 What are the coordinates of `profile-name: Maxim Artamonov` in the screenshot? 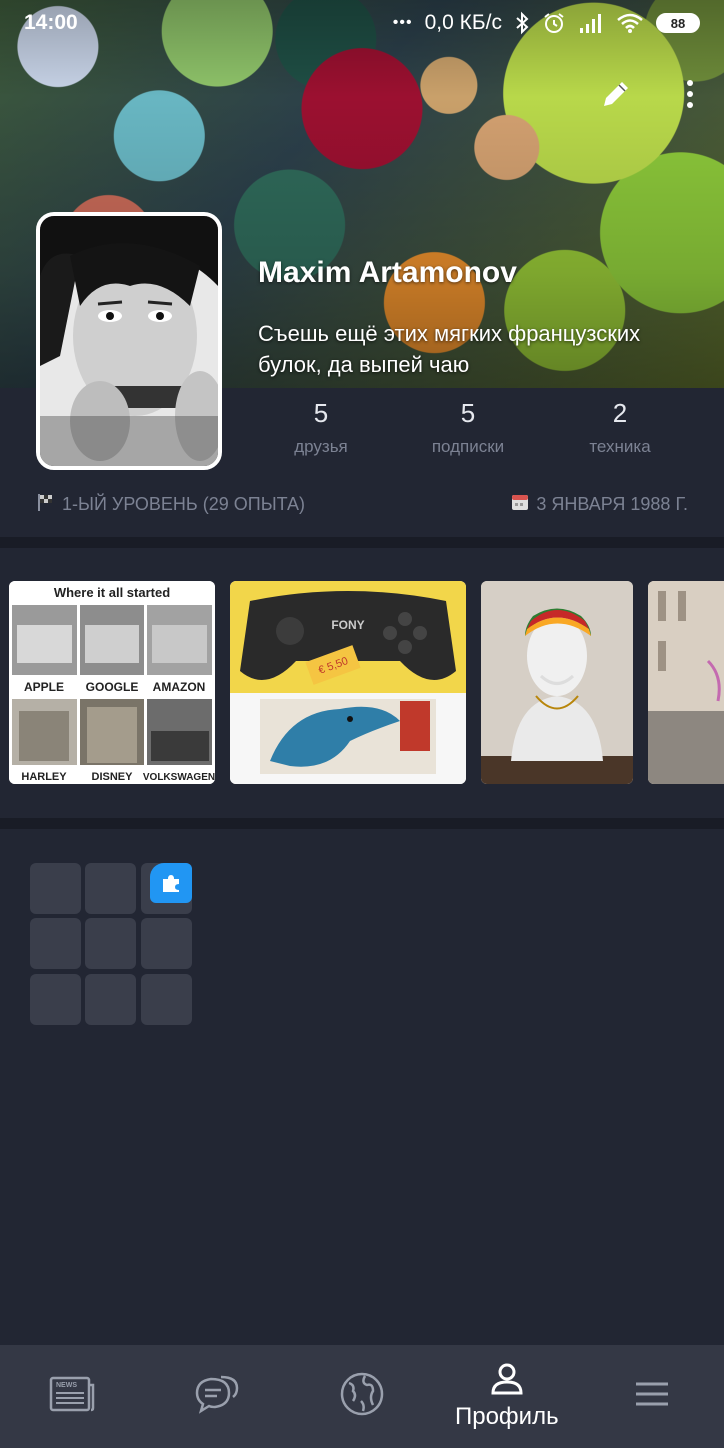 It's located at (387, 272).